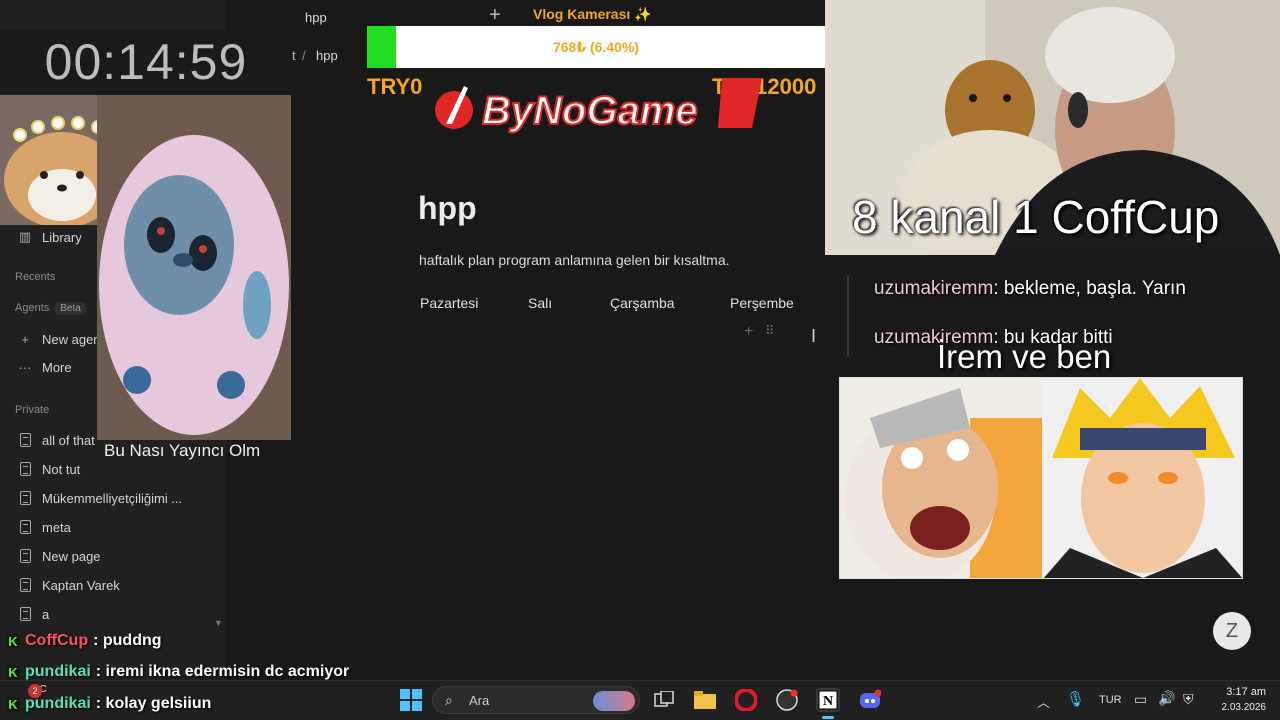  Describe the element at coordinates (1075, 699) in the screenshot. I see `microphone-icon: 🎙` at that location.